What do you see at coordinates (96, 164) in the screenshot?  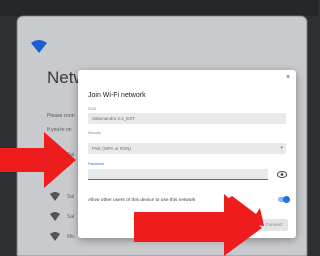 I see `password-label: Password` at bounding box center [96, 164].